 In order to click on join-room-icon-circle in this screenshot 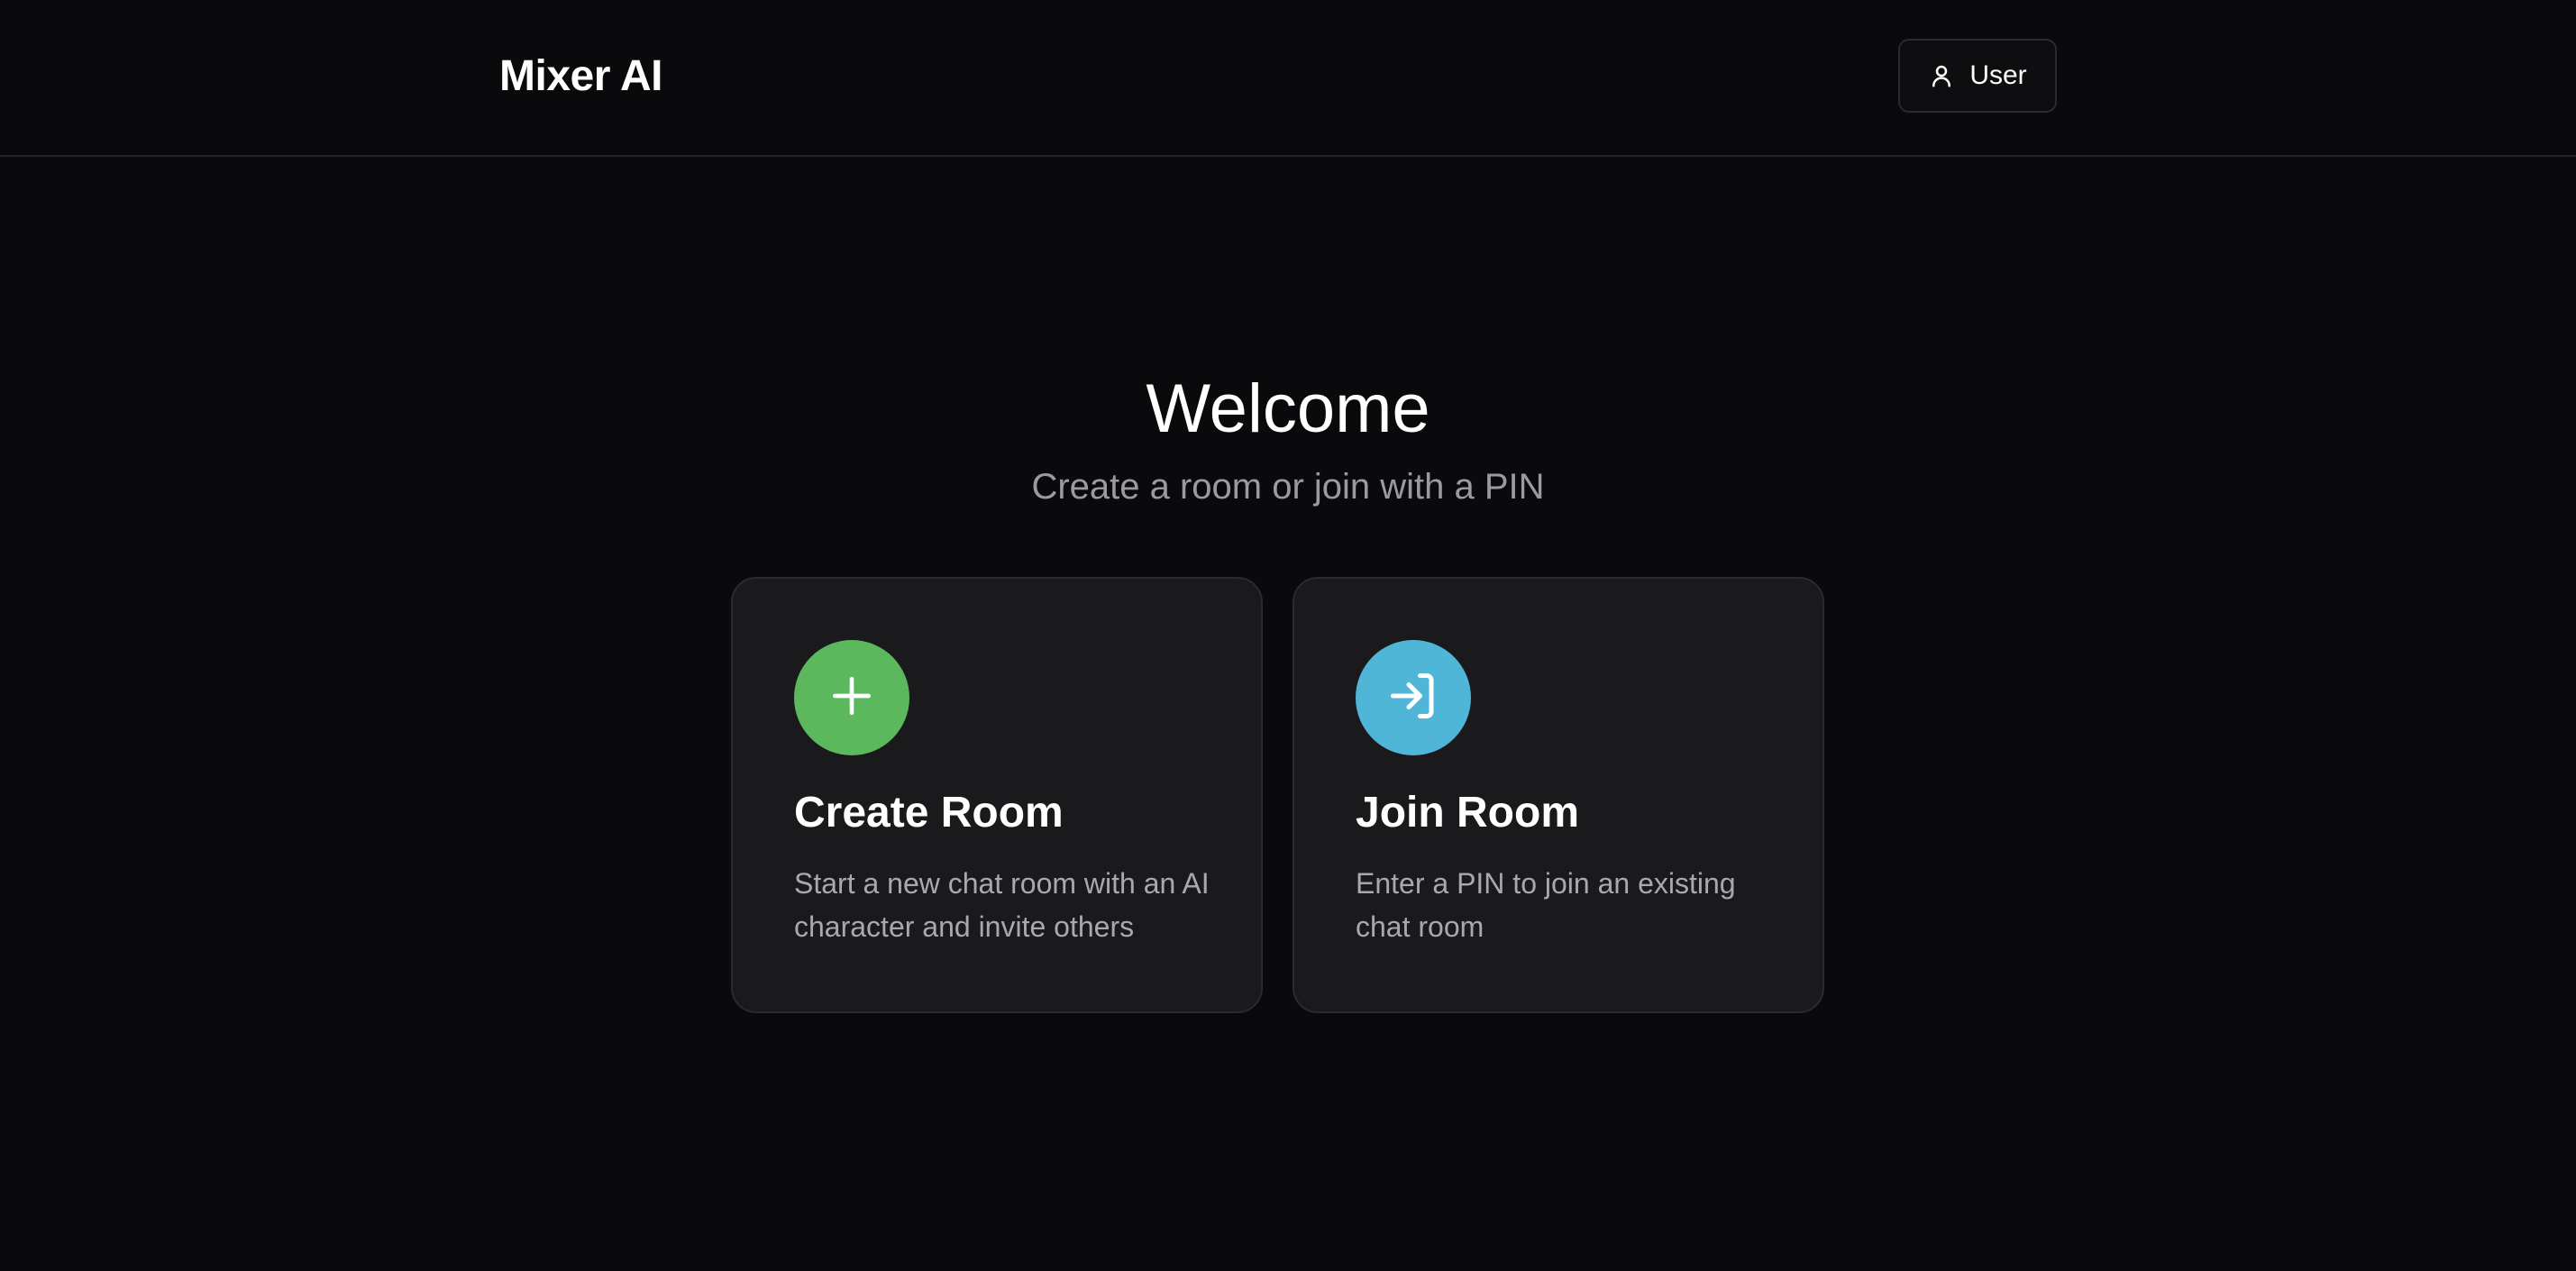, I will do `click(1413, 697)`.